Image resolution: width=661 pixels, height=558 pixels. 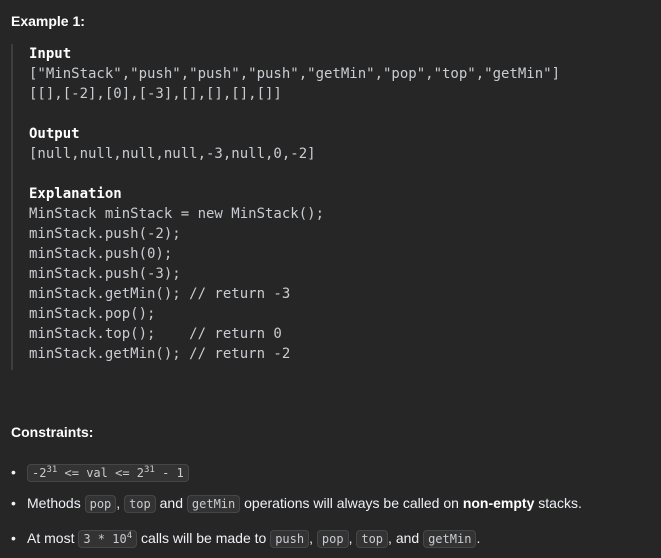 What do you see at coordinates (290, 539) in the screenshot?
I see `inline-code-push: push` at bounding box center [290, 539].